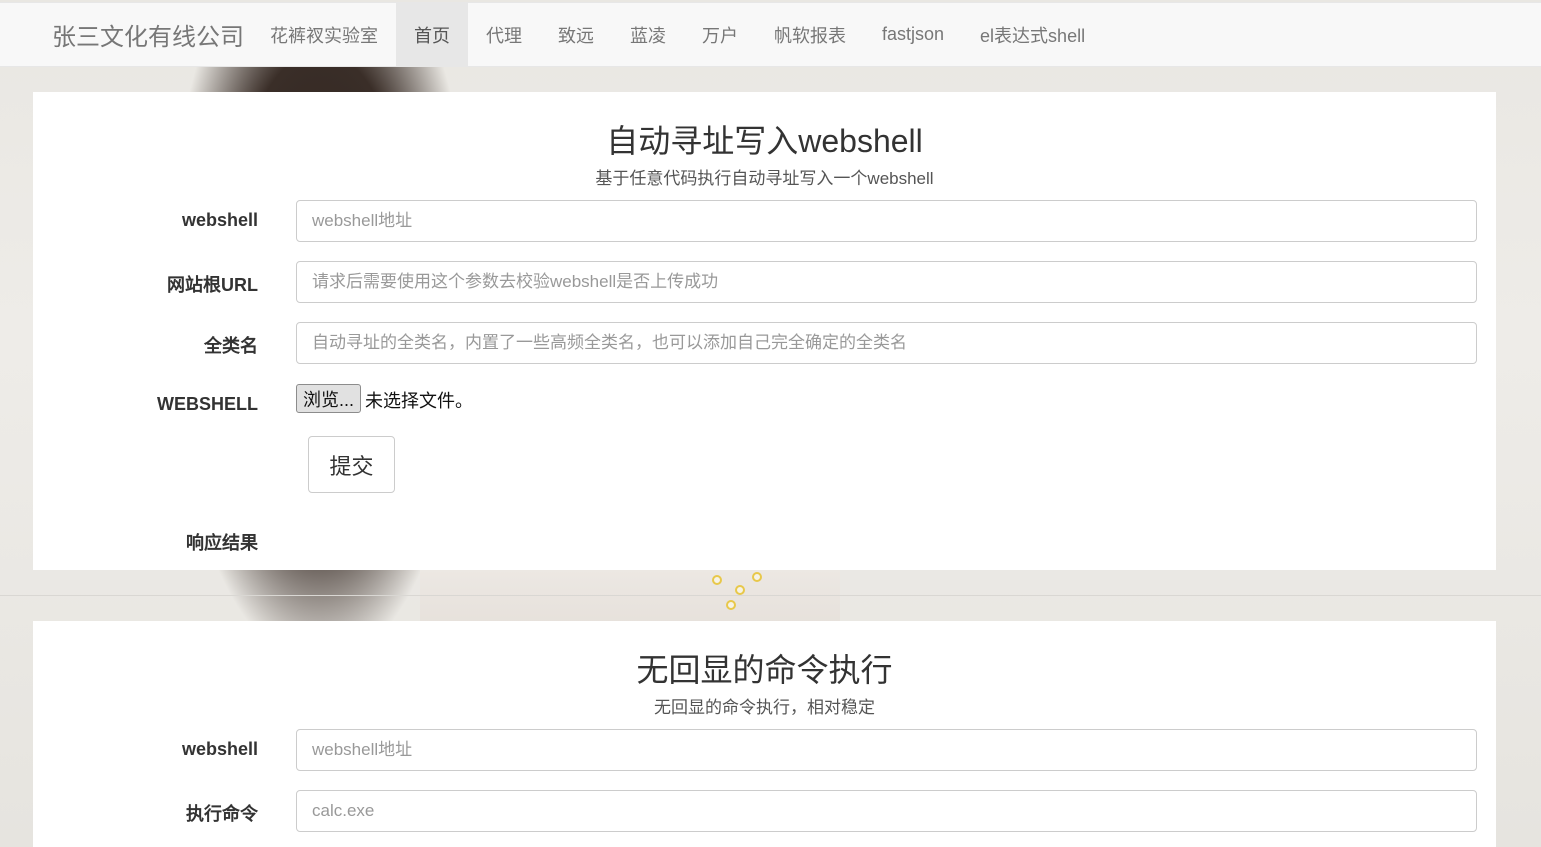 This screenshot has width=1541, height=847. What do you see at coordinates (764, 707) in the screenshot?
I see `panel-subtitle: 无回显的命令执行，相对稳定` at bounding box center [764, 707].